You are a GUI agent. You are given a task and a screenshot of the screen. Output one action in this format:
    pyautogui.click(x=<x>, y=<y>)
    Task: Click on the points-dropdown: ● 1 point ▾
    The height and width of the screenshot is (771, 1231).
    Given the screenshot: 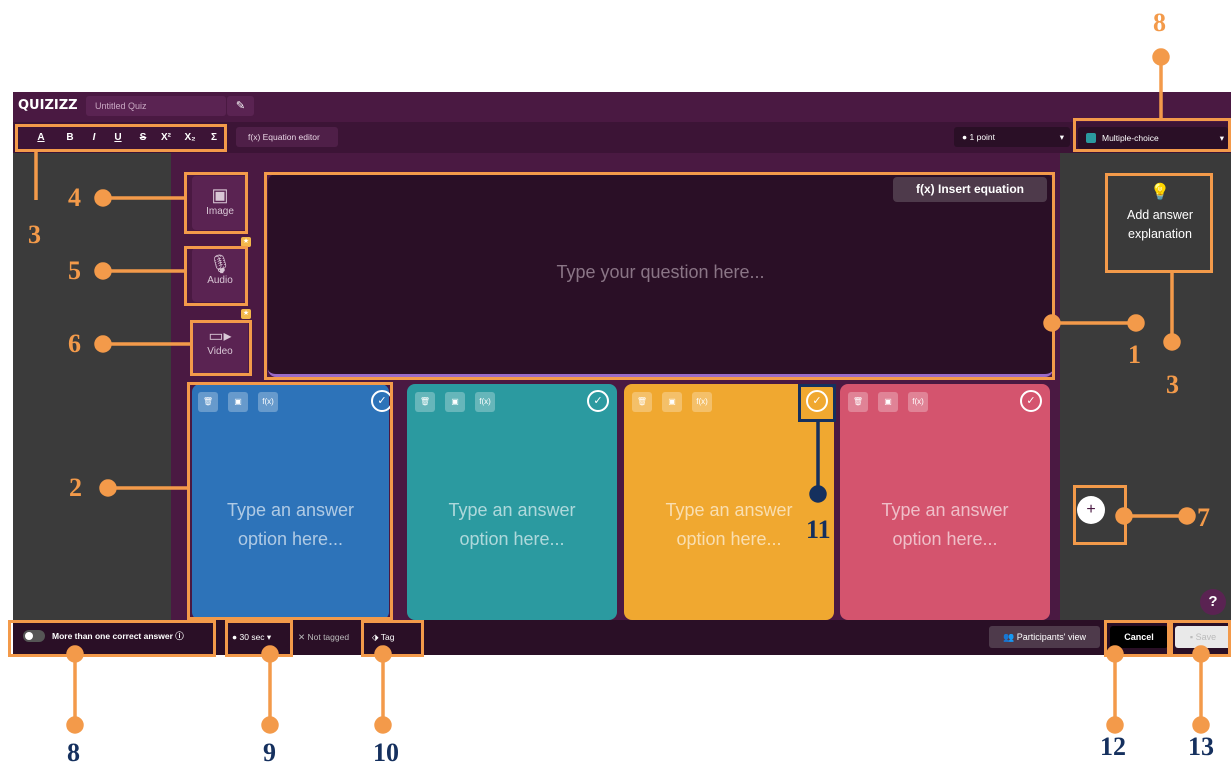 What is the action you would take?
    pyautogui.click(x=1012, y=137)
    